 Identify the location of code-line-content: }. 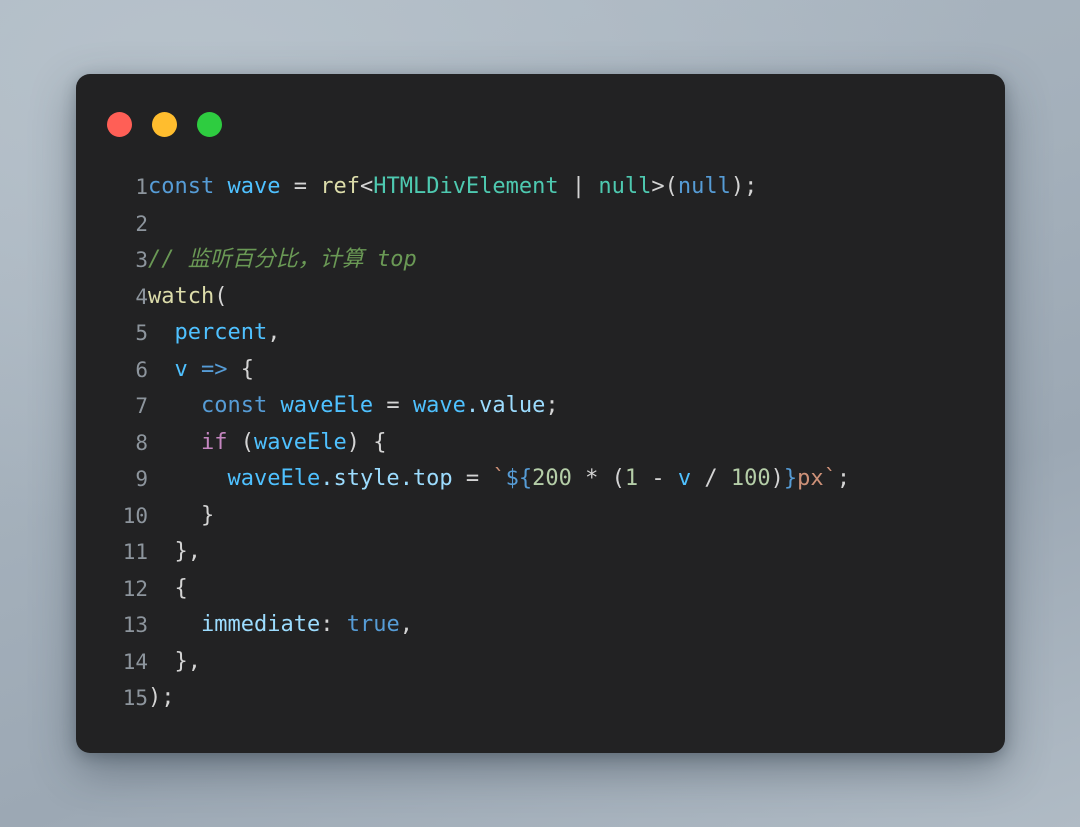
(499, 516).